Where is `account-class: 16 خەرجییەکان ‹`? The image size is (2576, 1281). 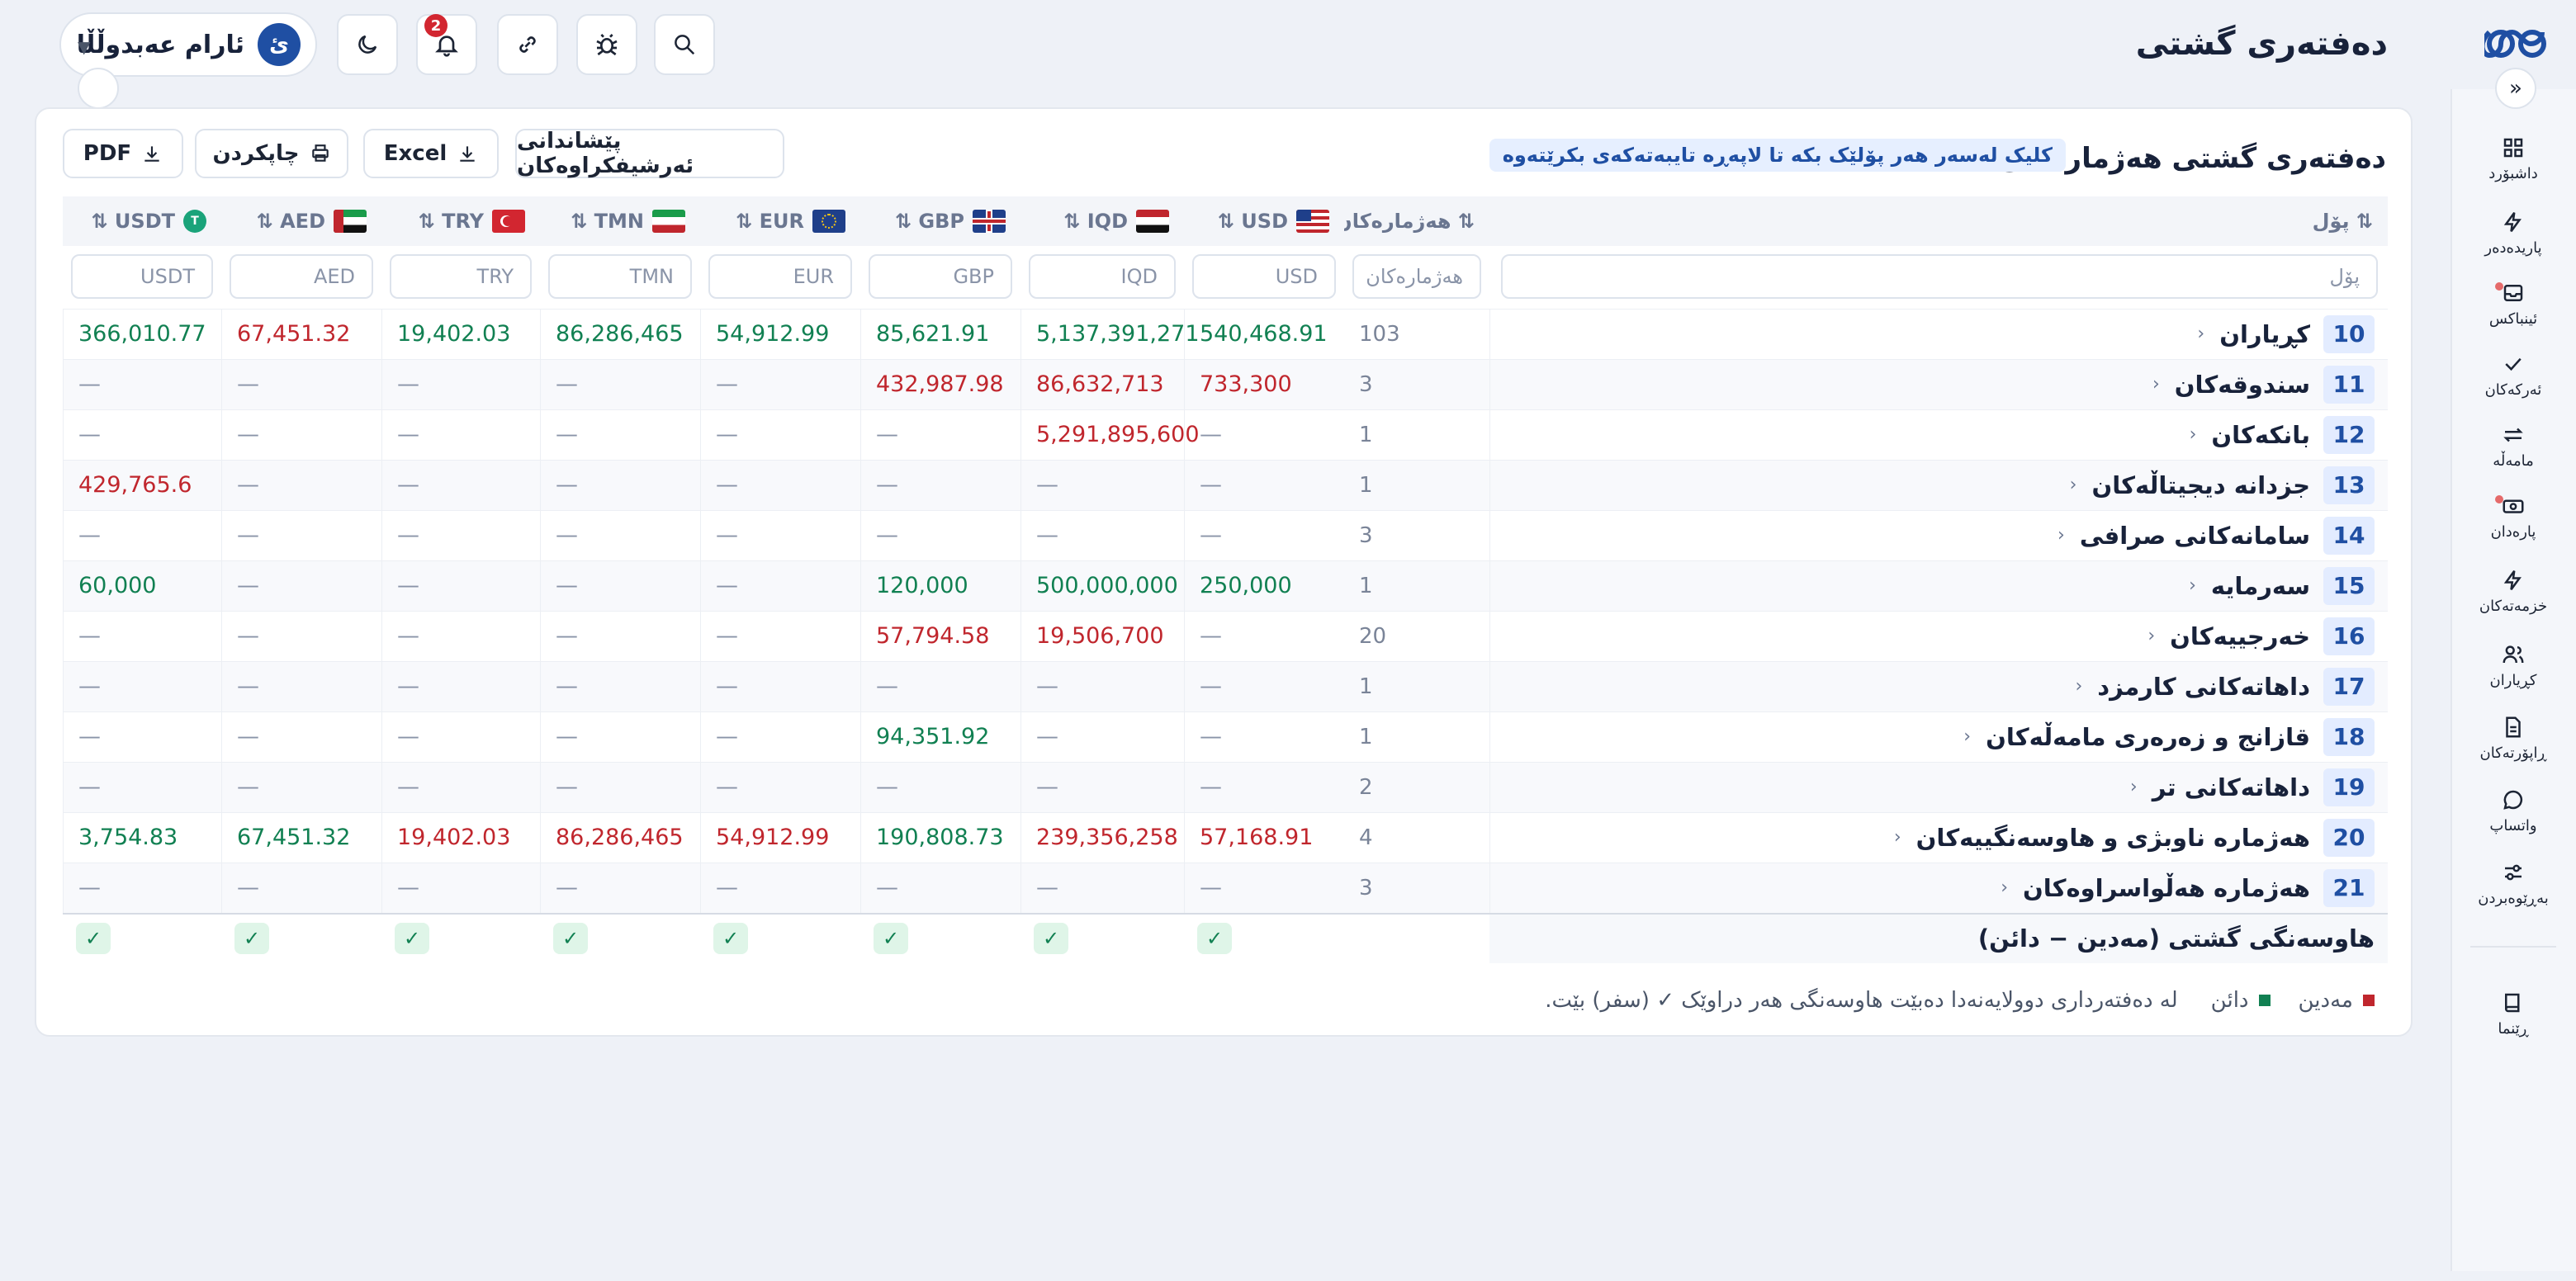
account-class: 16 خەرجییەکان ‹ is located at coordinates (2261, 636).